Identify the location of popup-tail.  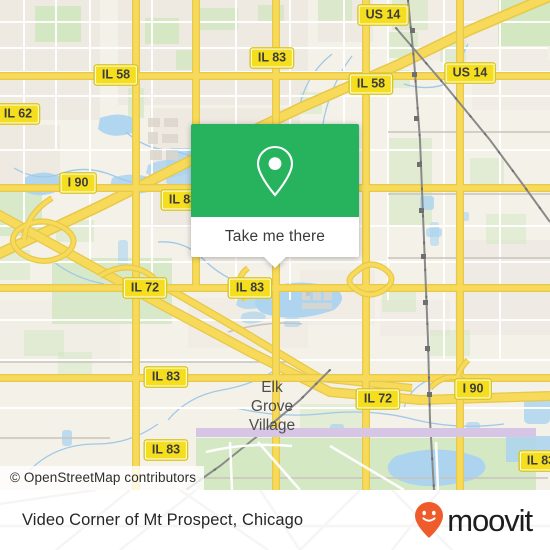
(275, 262).